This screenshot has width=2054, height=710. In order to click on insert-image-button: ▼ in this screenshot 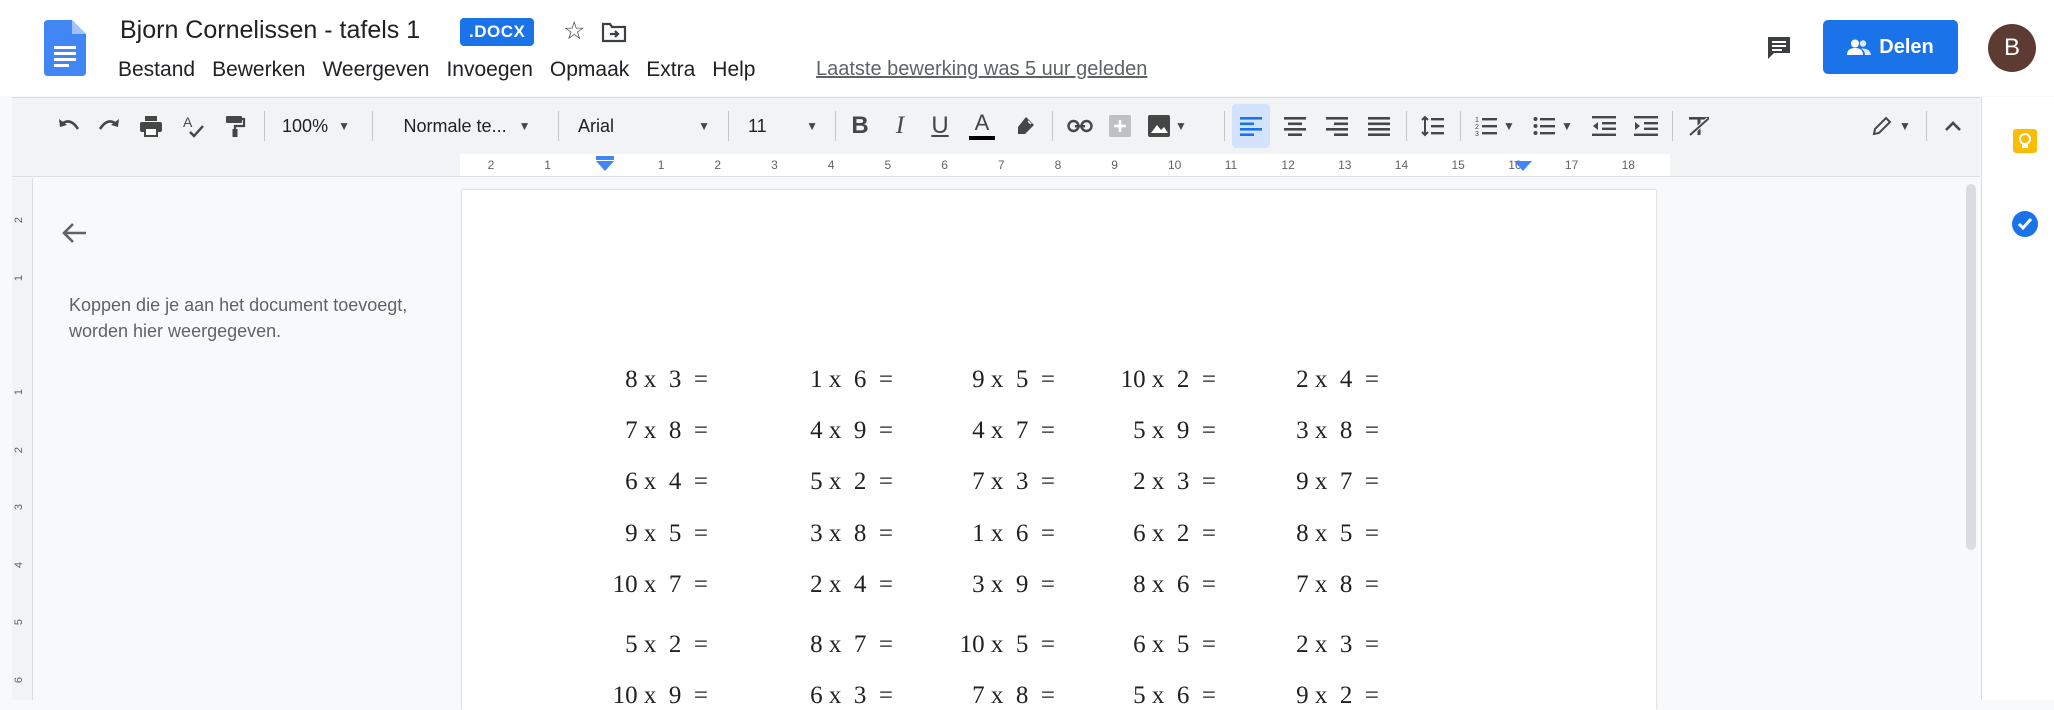, I will do `click(1167, 126)`.